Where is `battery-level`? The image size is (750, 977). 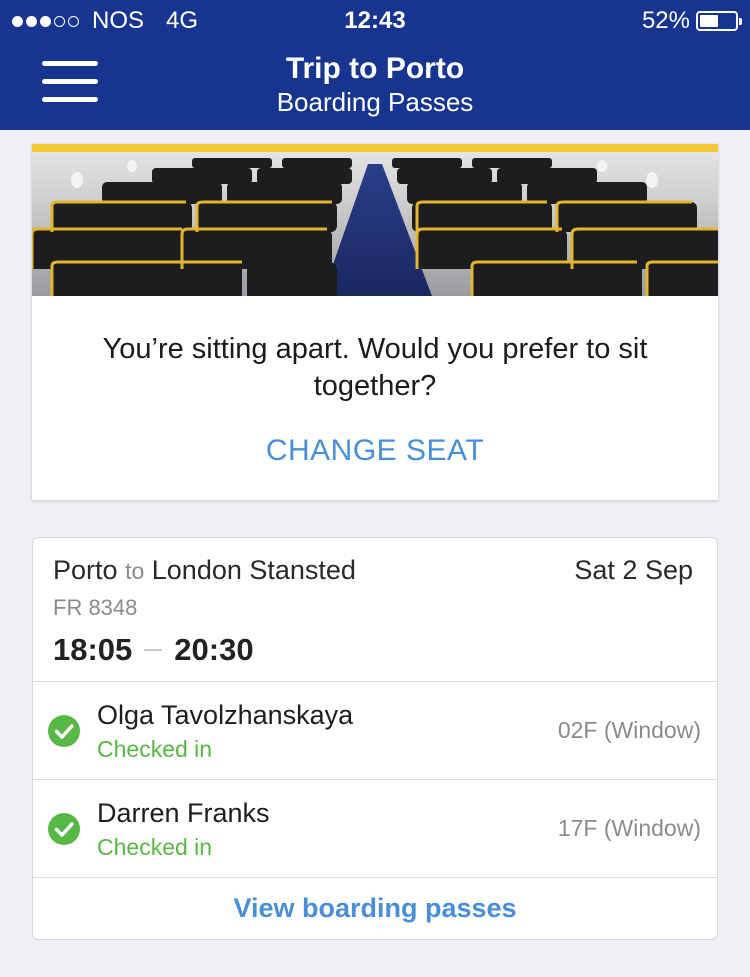
battery-level is located at coordinates (709, 21).